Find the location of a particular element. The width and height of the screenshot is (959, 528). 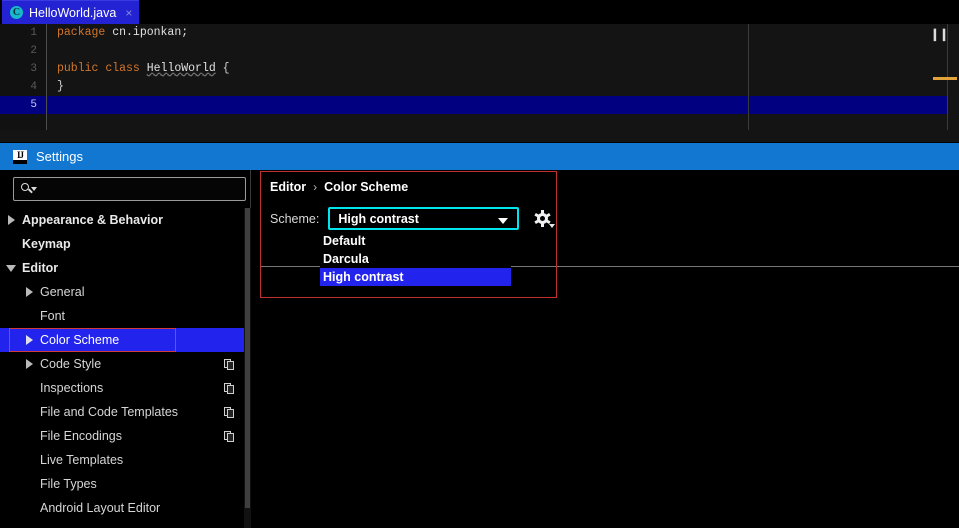

sidebar-item-label: Keymap is located at coordinates (46, 244).